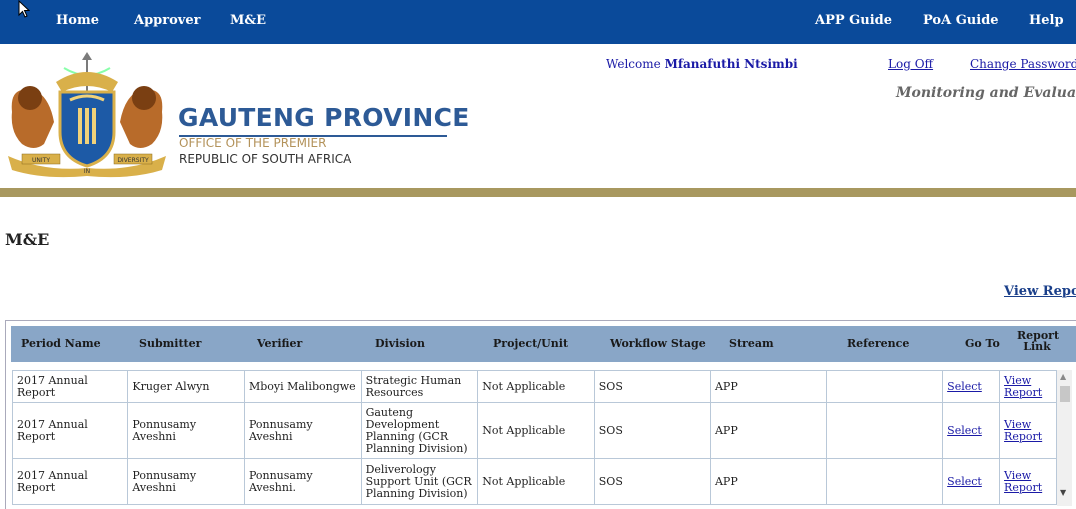 The height and width of the screenshot is (509, 1076). Describe the element at coordinates (853, 20) in the screenshot. I see `nav-app-guide: APP Guide` at that location.